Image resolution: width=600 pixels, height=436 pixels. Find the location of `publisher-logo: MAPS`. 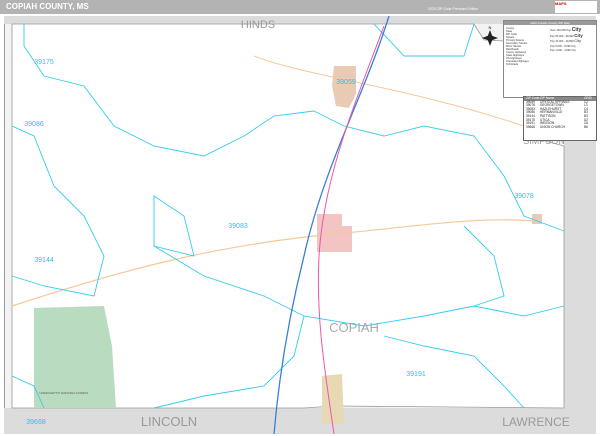

publisher-logo: MAPS is located at coordinates (576, 7).